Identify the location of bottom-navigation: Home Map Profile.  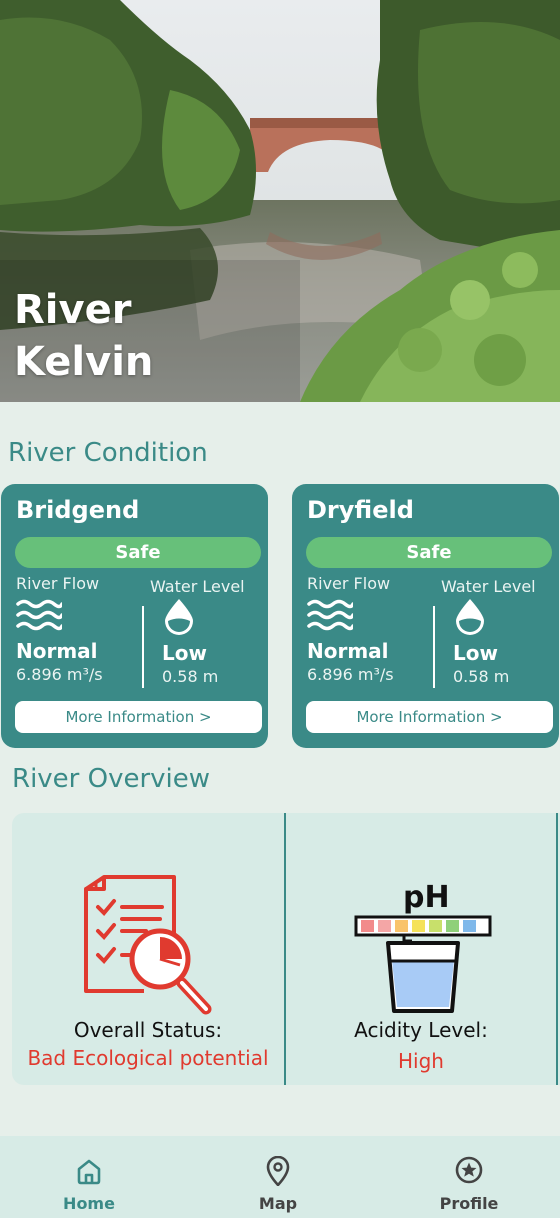
(280, 1177).